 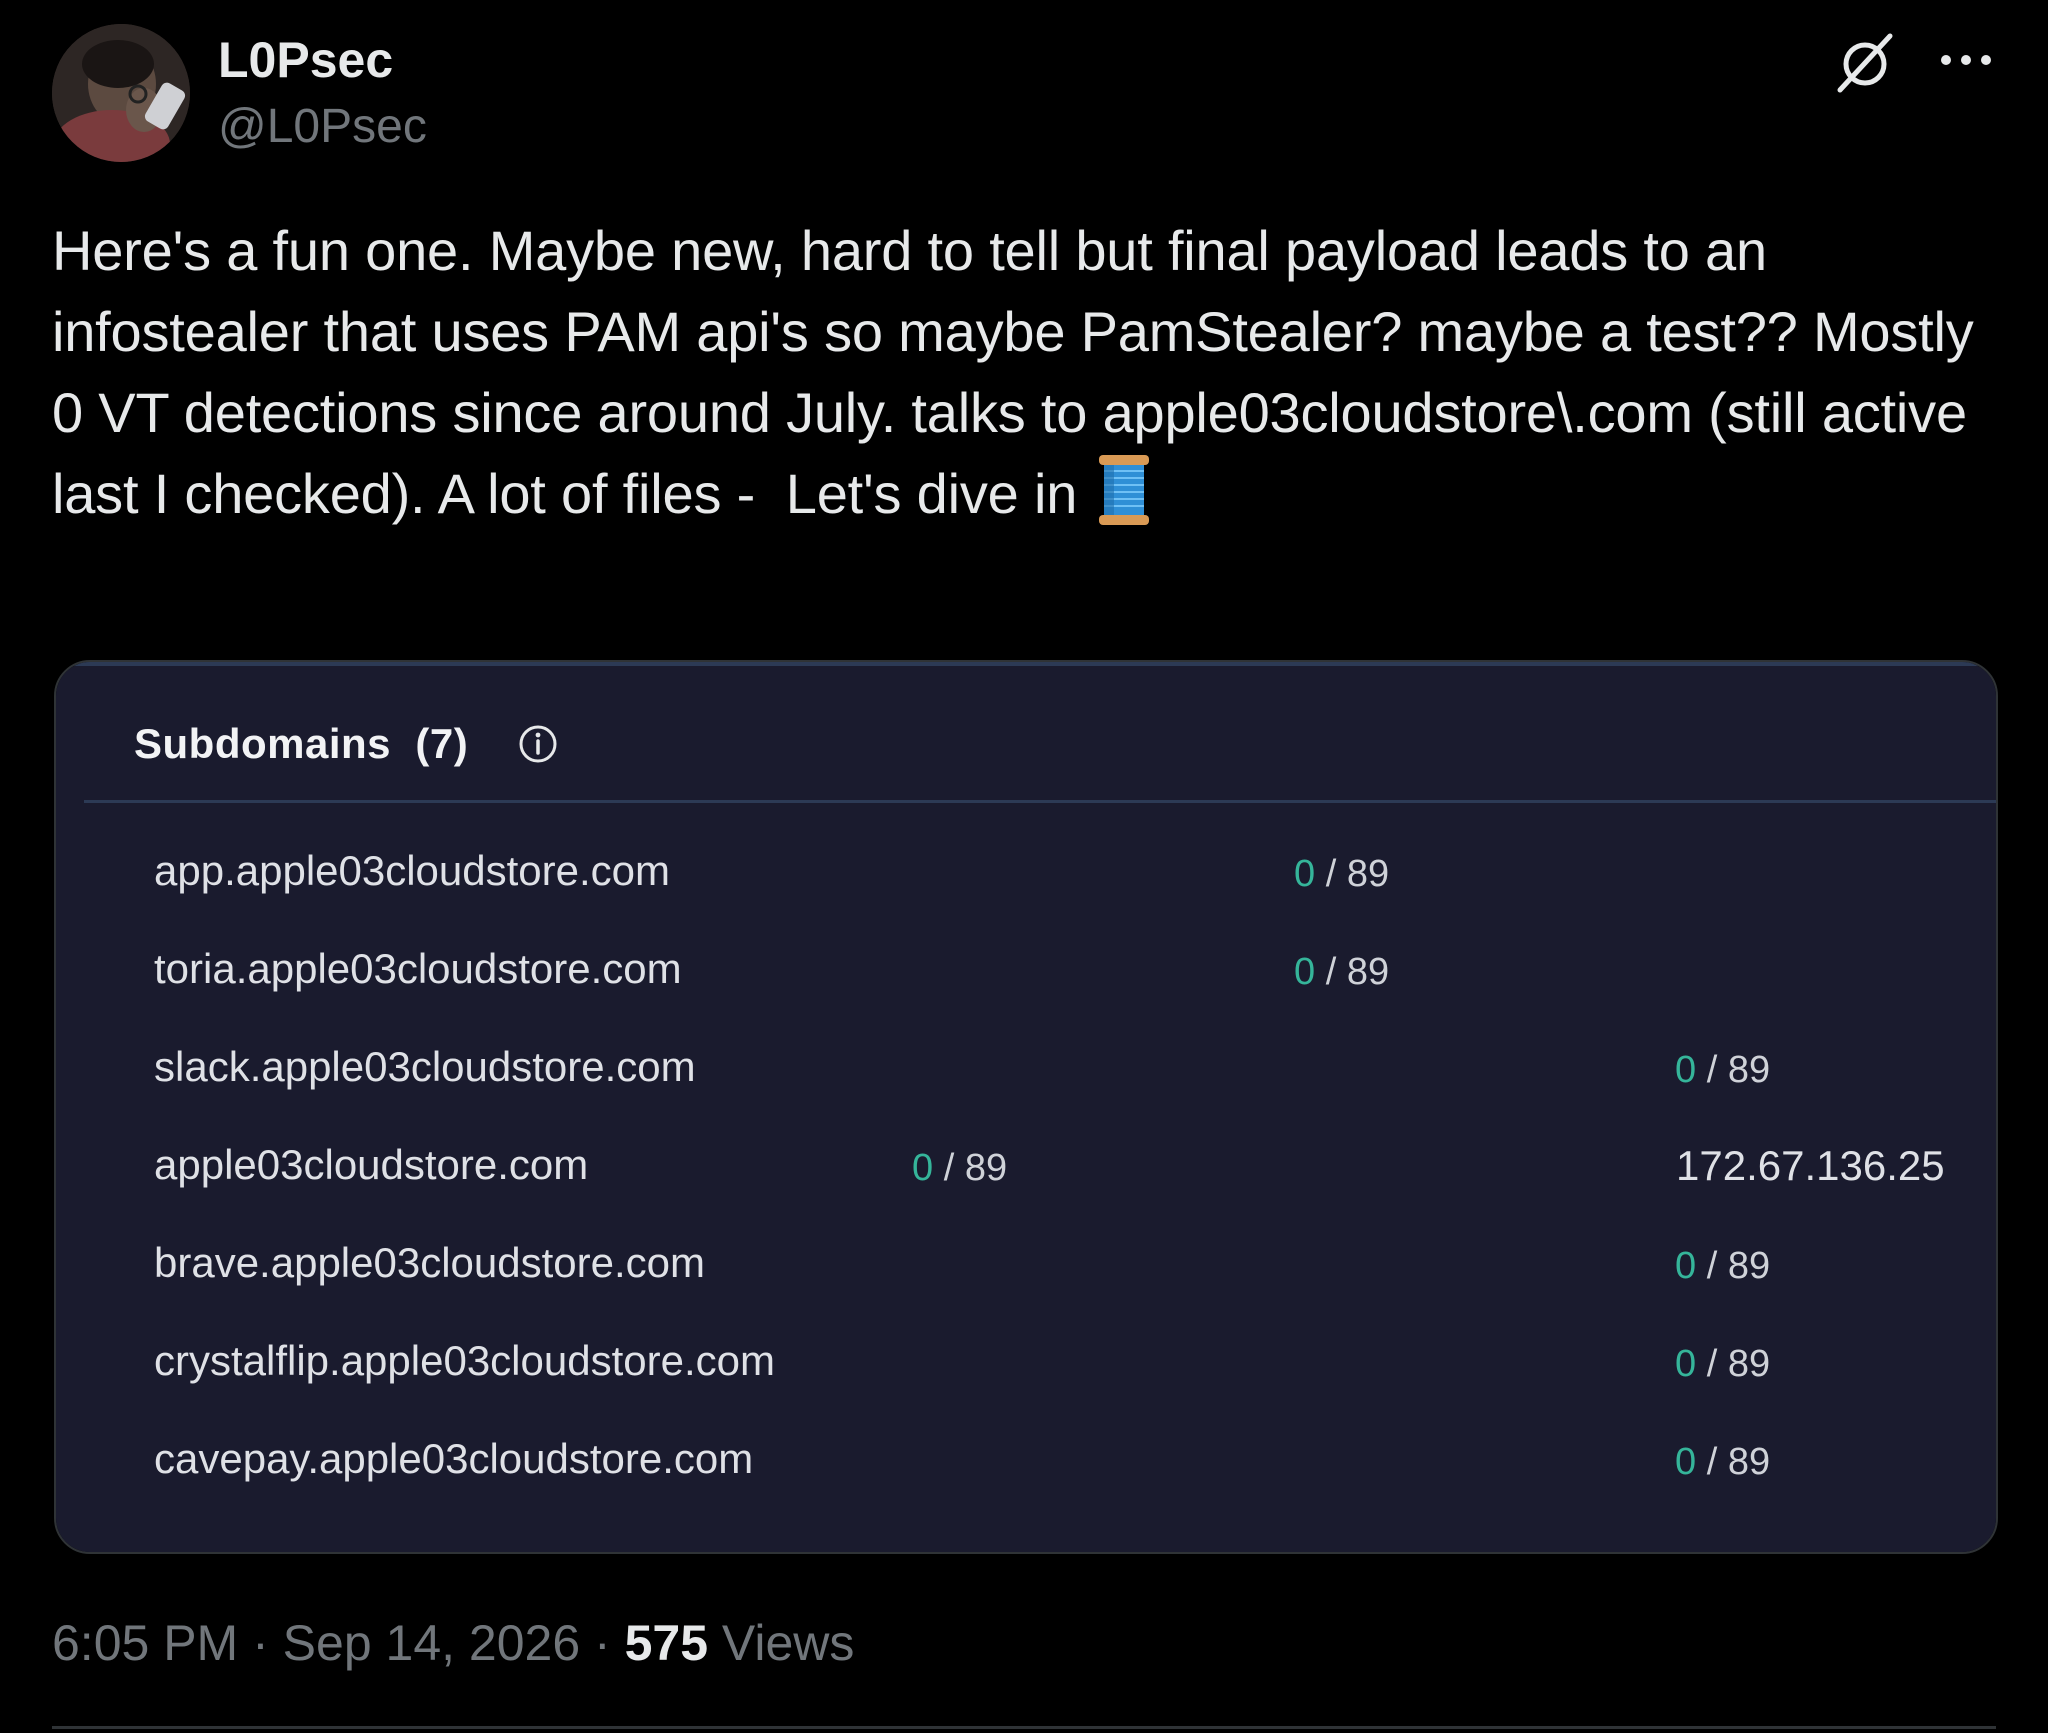 What do you see at coordinates (305, 60) in the screenshot?
I see `display-name: L0Psec` at bounding box center [305, 60].